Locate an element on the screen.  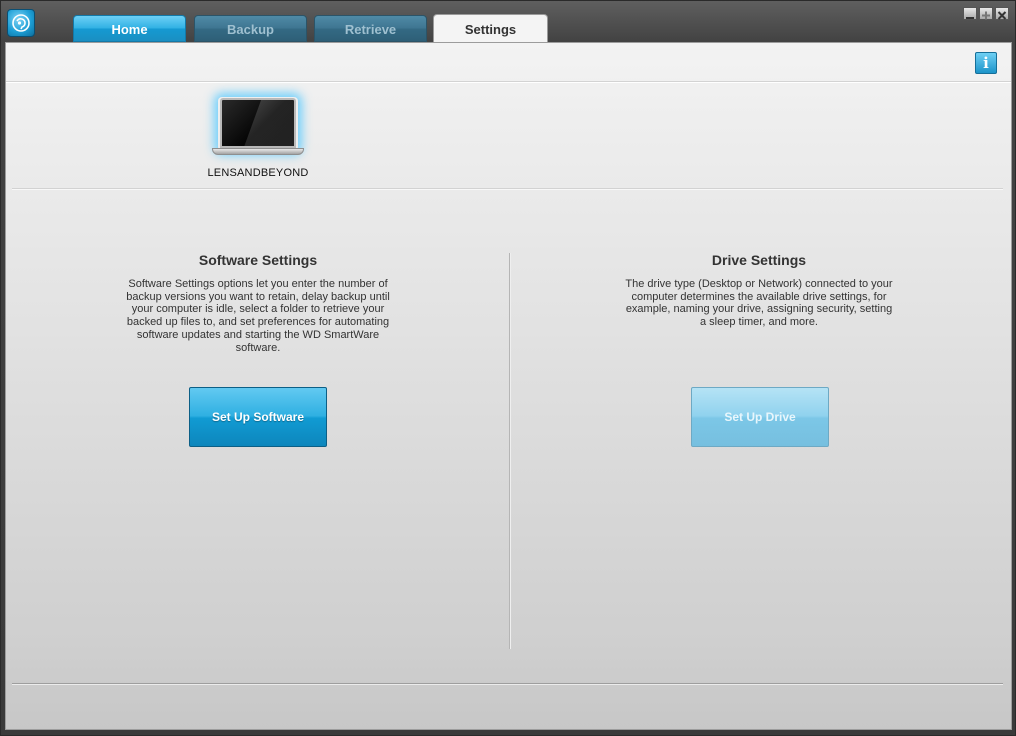
tab-retrieve: Retrieve is located at coordinates (370, 28).